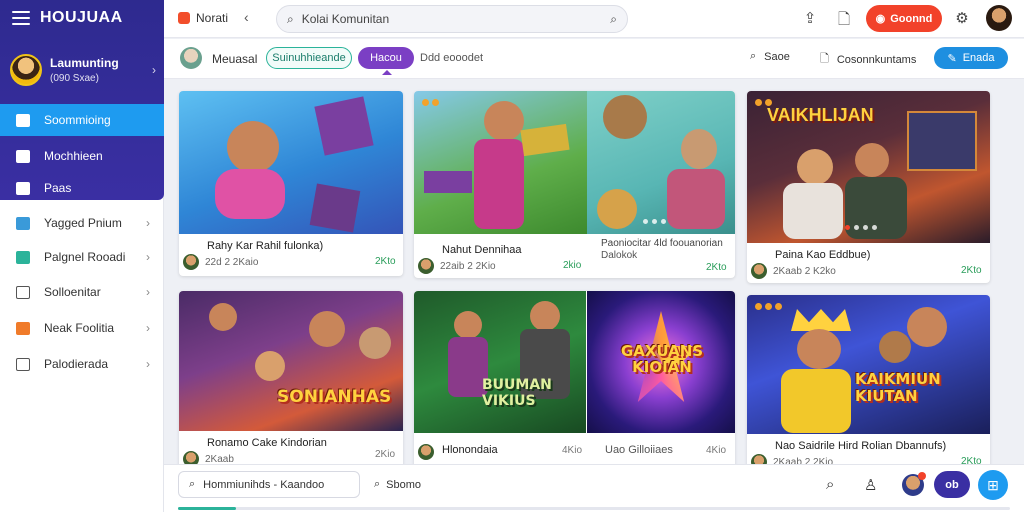 The image size is (1024, 512). I want to click on bottom-link: ⌕ Sbomo, so click(397, 484).